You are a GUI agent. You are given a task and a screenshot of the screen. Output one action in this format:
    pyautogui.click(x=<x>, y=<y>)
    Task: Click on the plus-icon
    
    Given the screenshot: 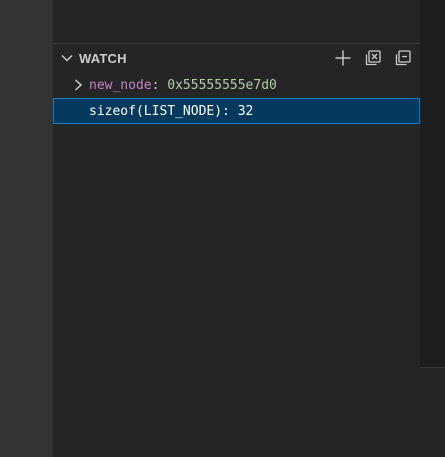 What is the action you would take?
    pyautogui.click(x=343, y=58)
    